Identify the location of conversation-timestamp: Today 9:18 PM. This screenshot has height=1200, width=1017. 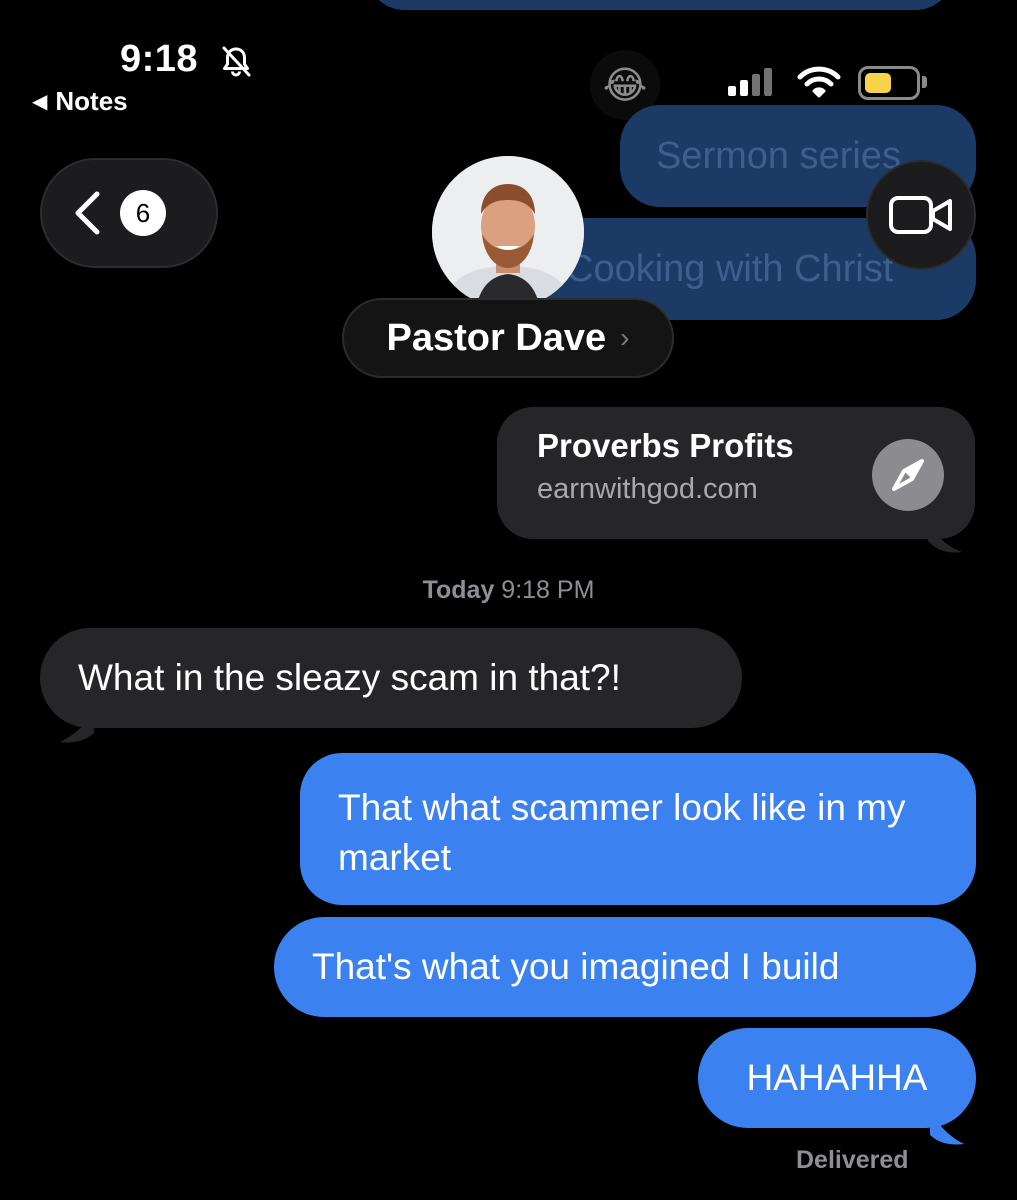
(508, 590).